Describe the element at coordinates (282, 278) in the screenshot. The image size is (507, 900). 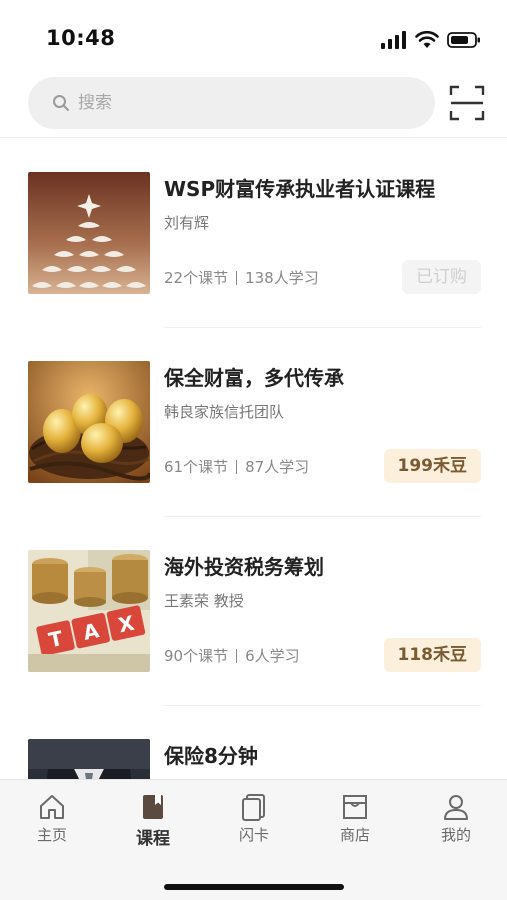
I see `learner-count: 138人学习` at that location.